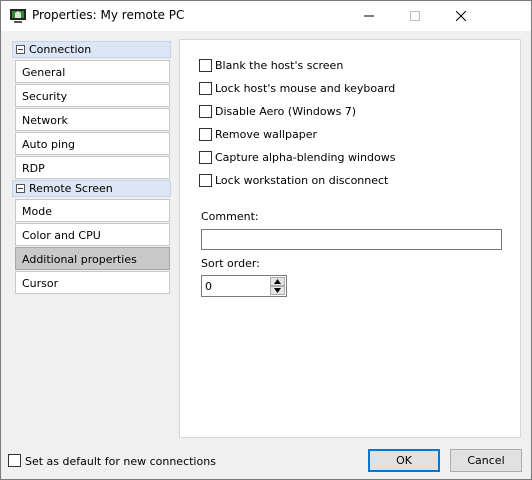  What do you see at coordinates (205, 65) in the screenshot?
I see `blank-screen-checkbox` at bounding box center [205, 65].